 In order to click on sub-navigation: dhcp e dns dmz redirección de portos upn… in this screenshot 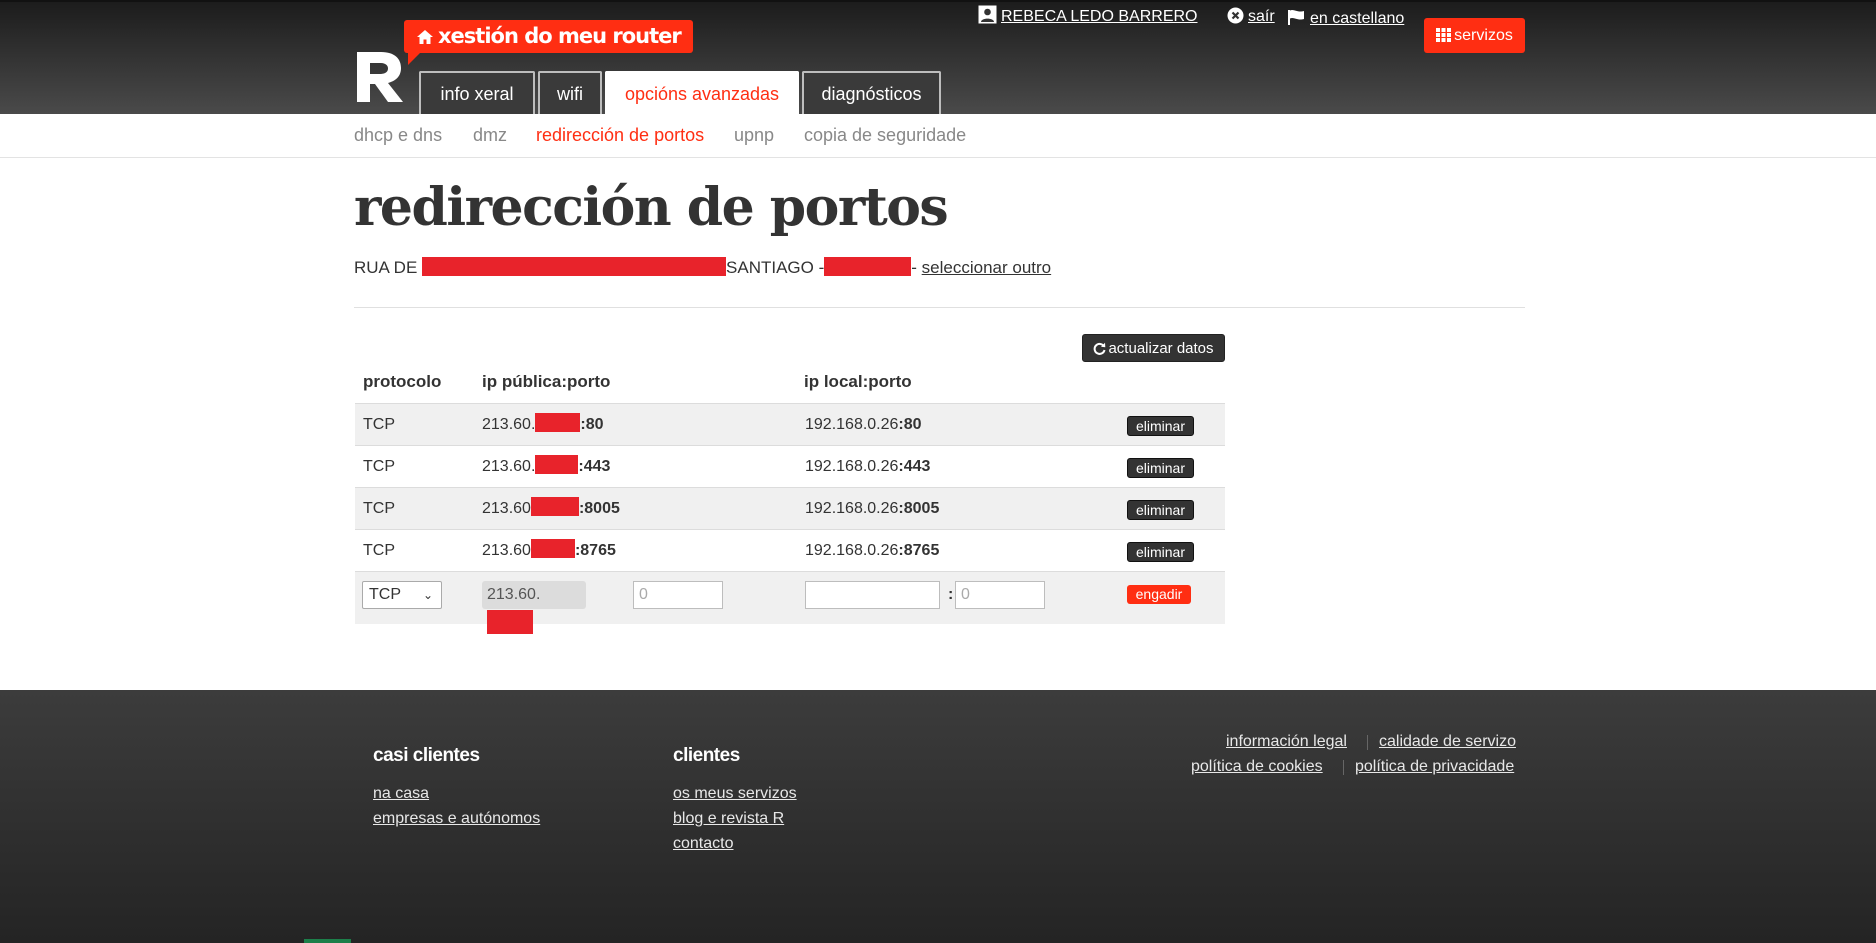, I will do `click(938, 136)`.